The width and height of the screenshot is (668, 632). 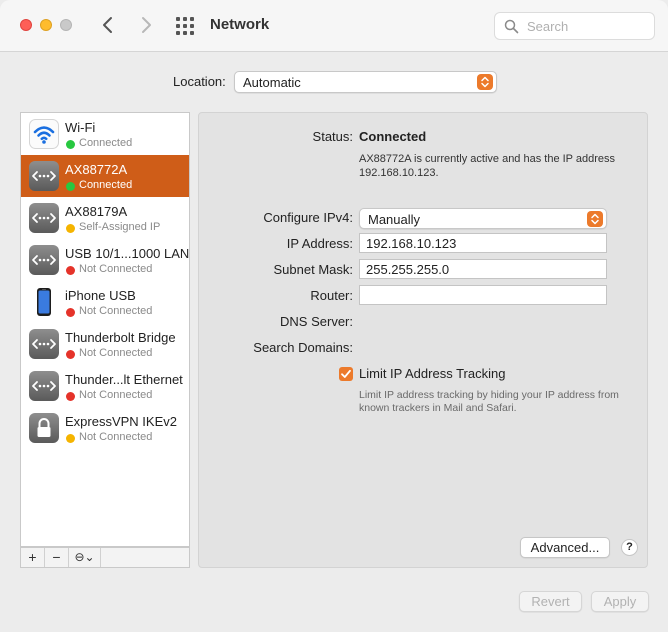 What do you see at coordinates (334, 26) in the screenshot?
I see `title-bar: Network` at bounding box center [334, 26].